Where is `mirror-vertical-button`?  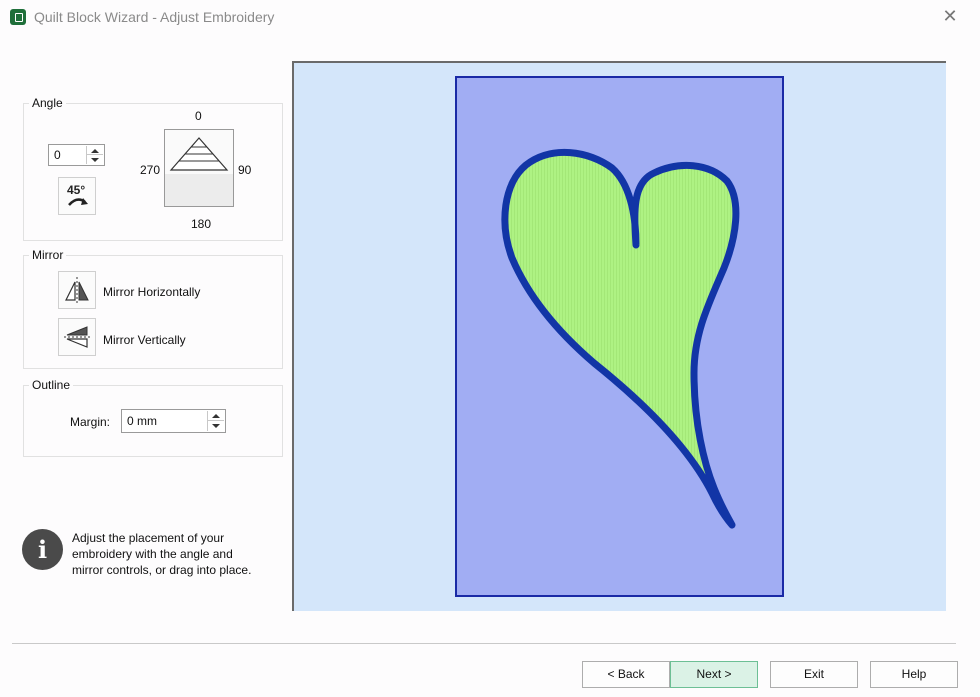 mirror-vertical-button is located at coordinates (77, 337).